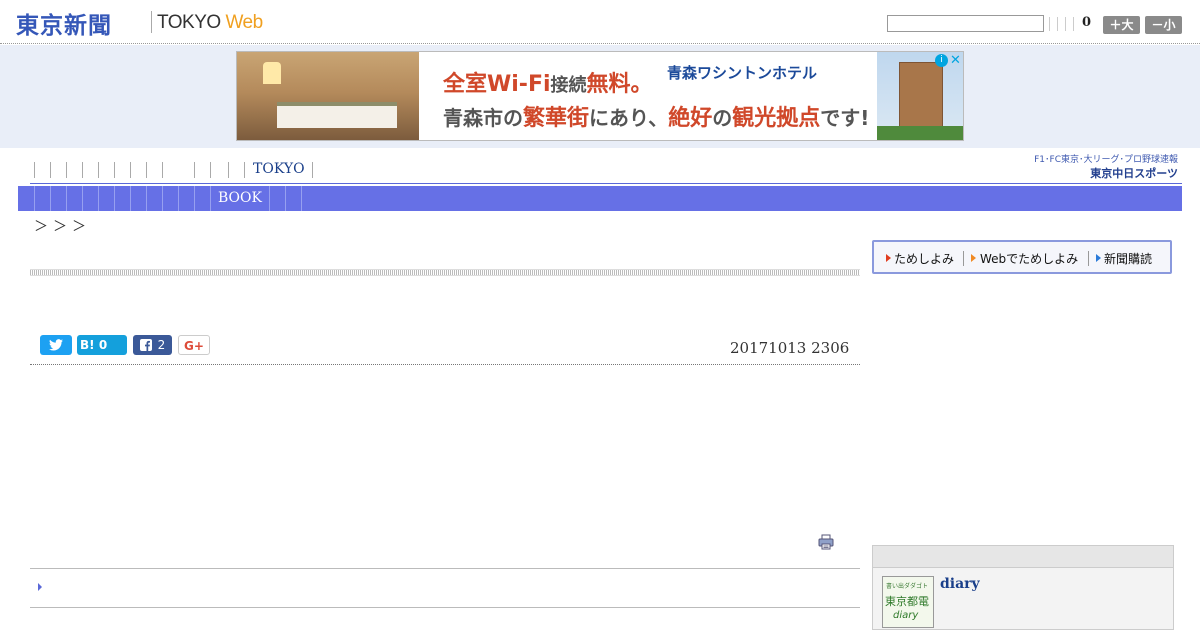 The image size is (1200, 630). Describe the element at coordinates (556, 118) in the screenshot. I see `ad-subline-highlight: 繁華街` at that location.